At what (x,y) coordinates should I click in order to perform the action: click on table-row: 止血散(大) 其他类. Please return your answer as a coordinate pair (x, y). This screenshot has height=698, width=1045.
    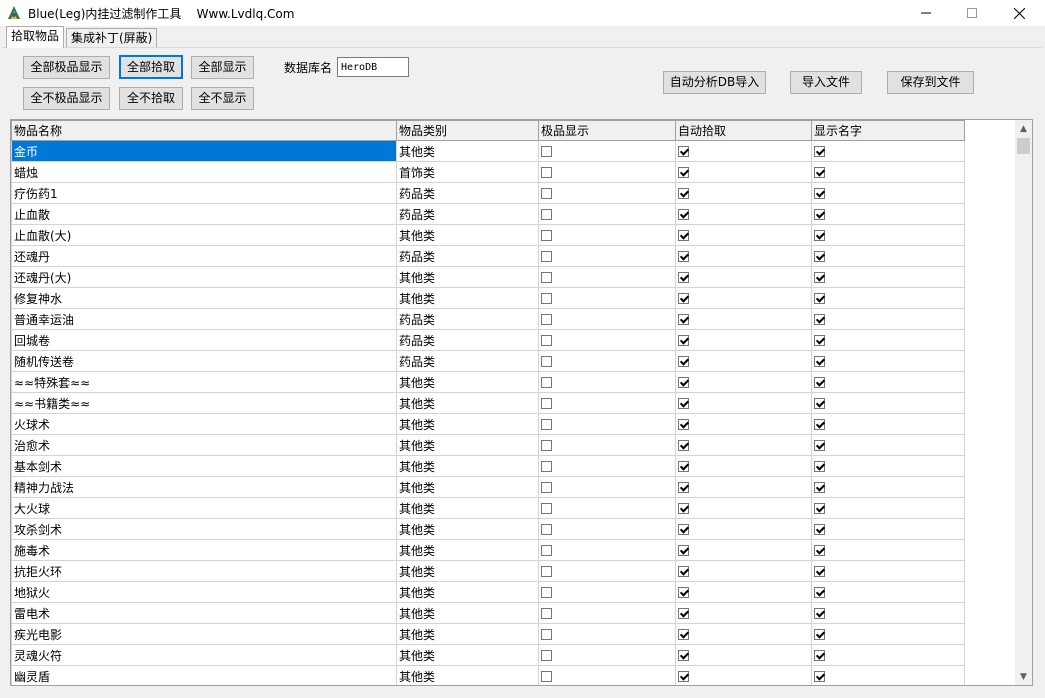
    Looking at the image, I should click on (488, 235).